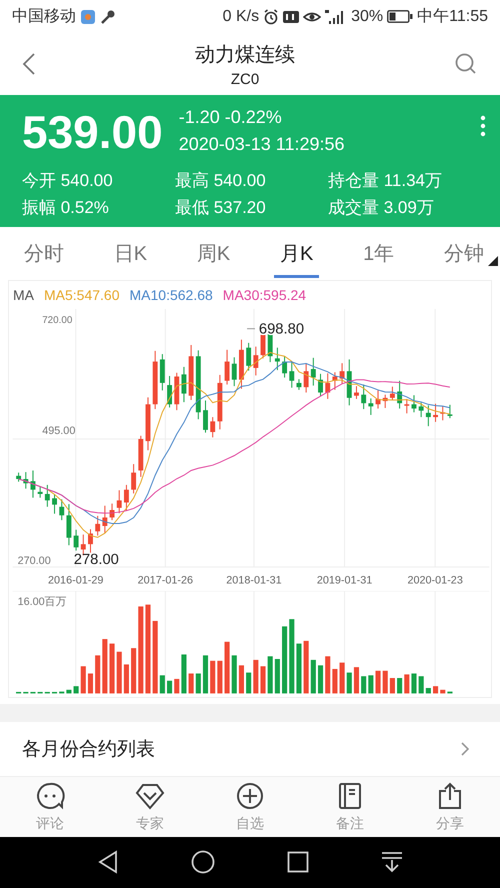 The width and height of the screenshot is (500, 888). What do you see at coordinates (483, 125) in the screenshot?
I see `more-icon` at bounding box center [483, 125].